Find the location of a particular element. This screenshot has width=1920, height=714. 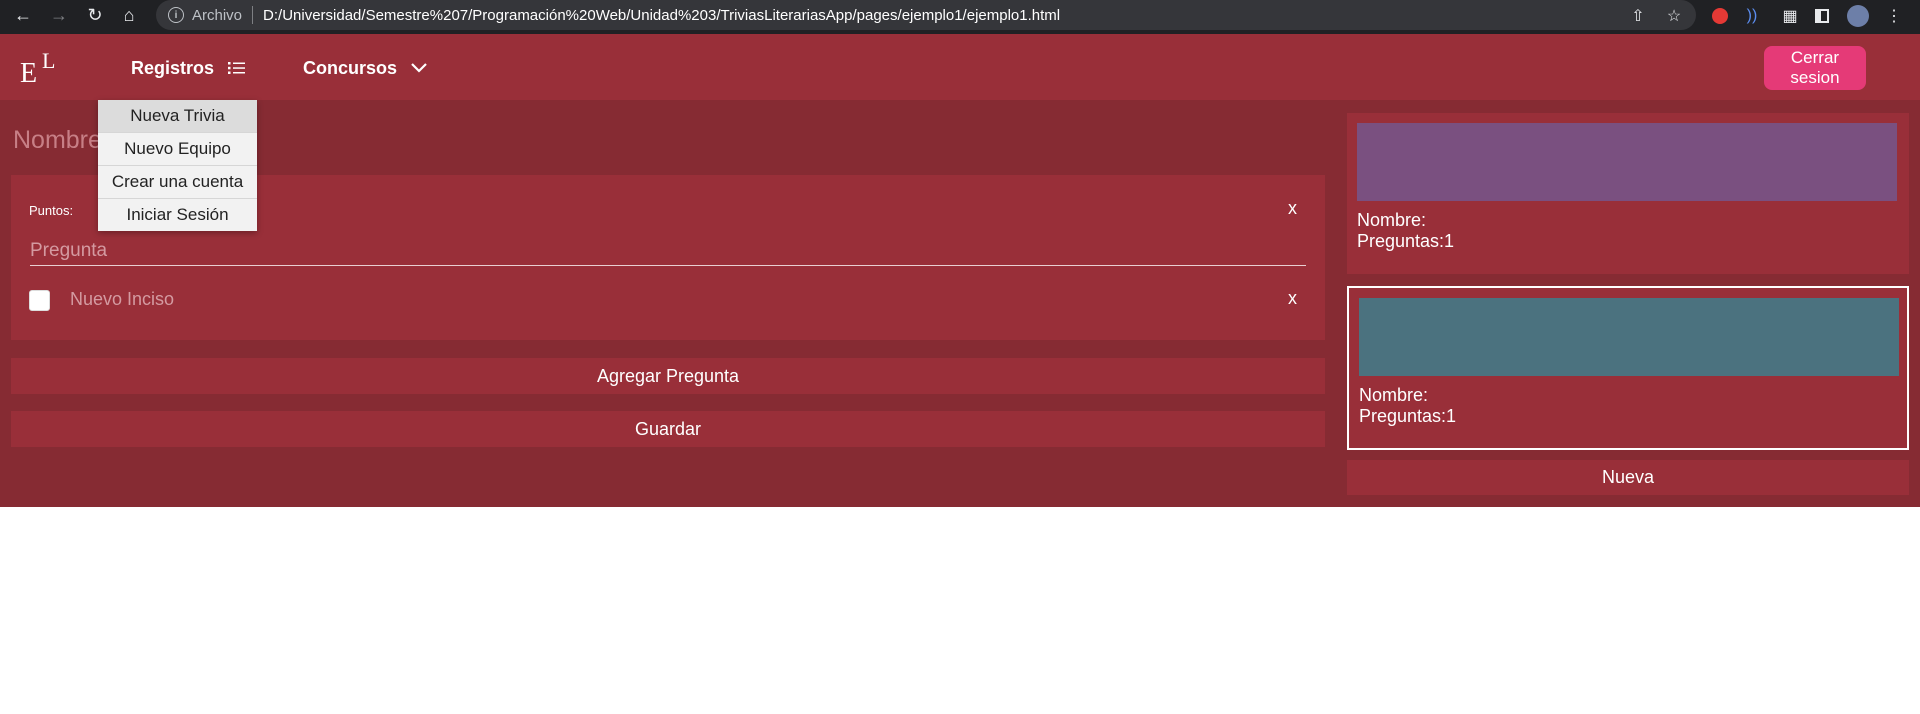

menu-item-nuevo-equipo: Nuevo Equipo is located at coordinates (177, 149).